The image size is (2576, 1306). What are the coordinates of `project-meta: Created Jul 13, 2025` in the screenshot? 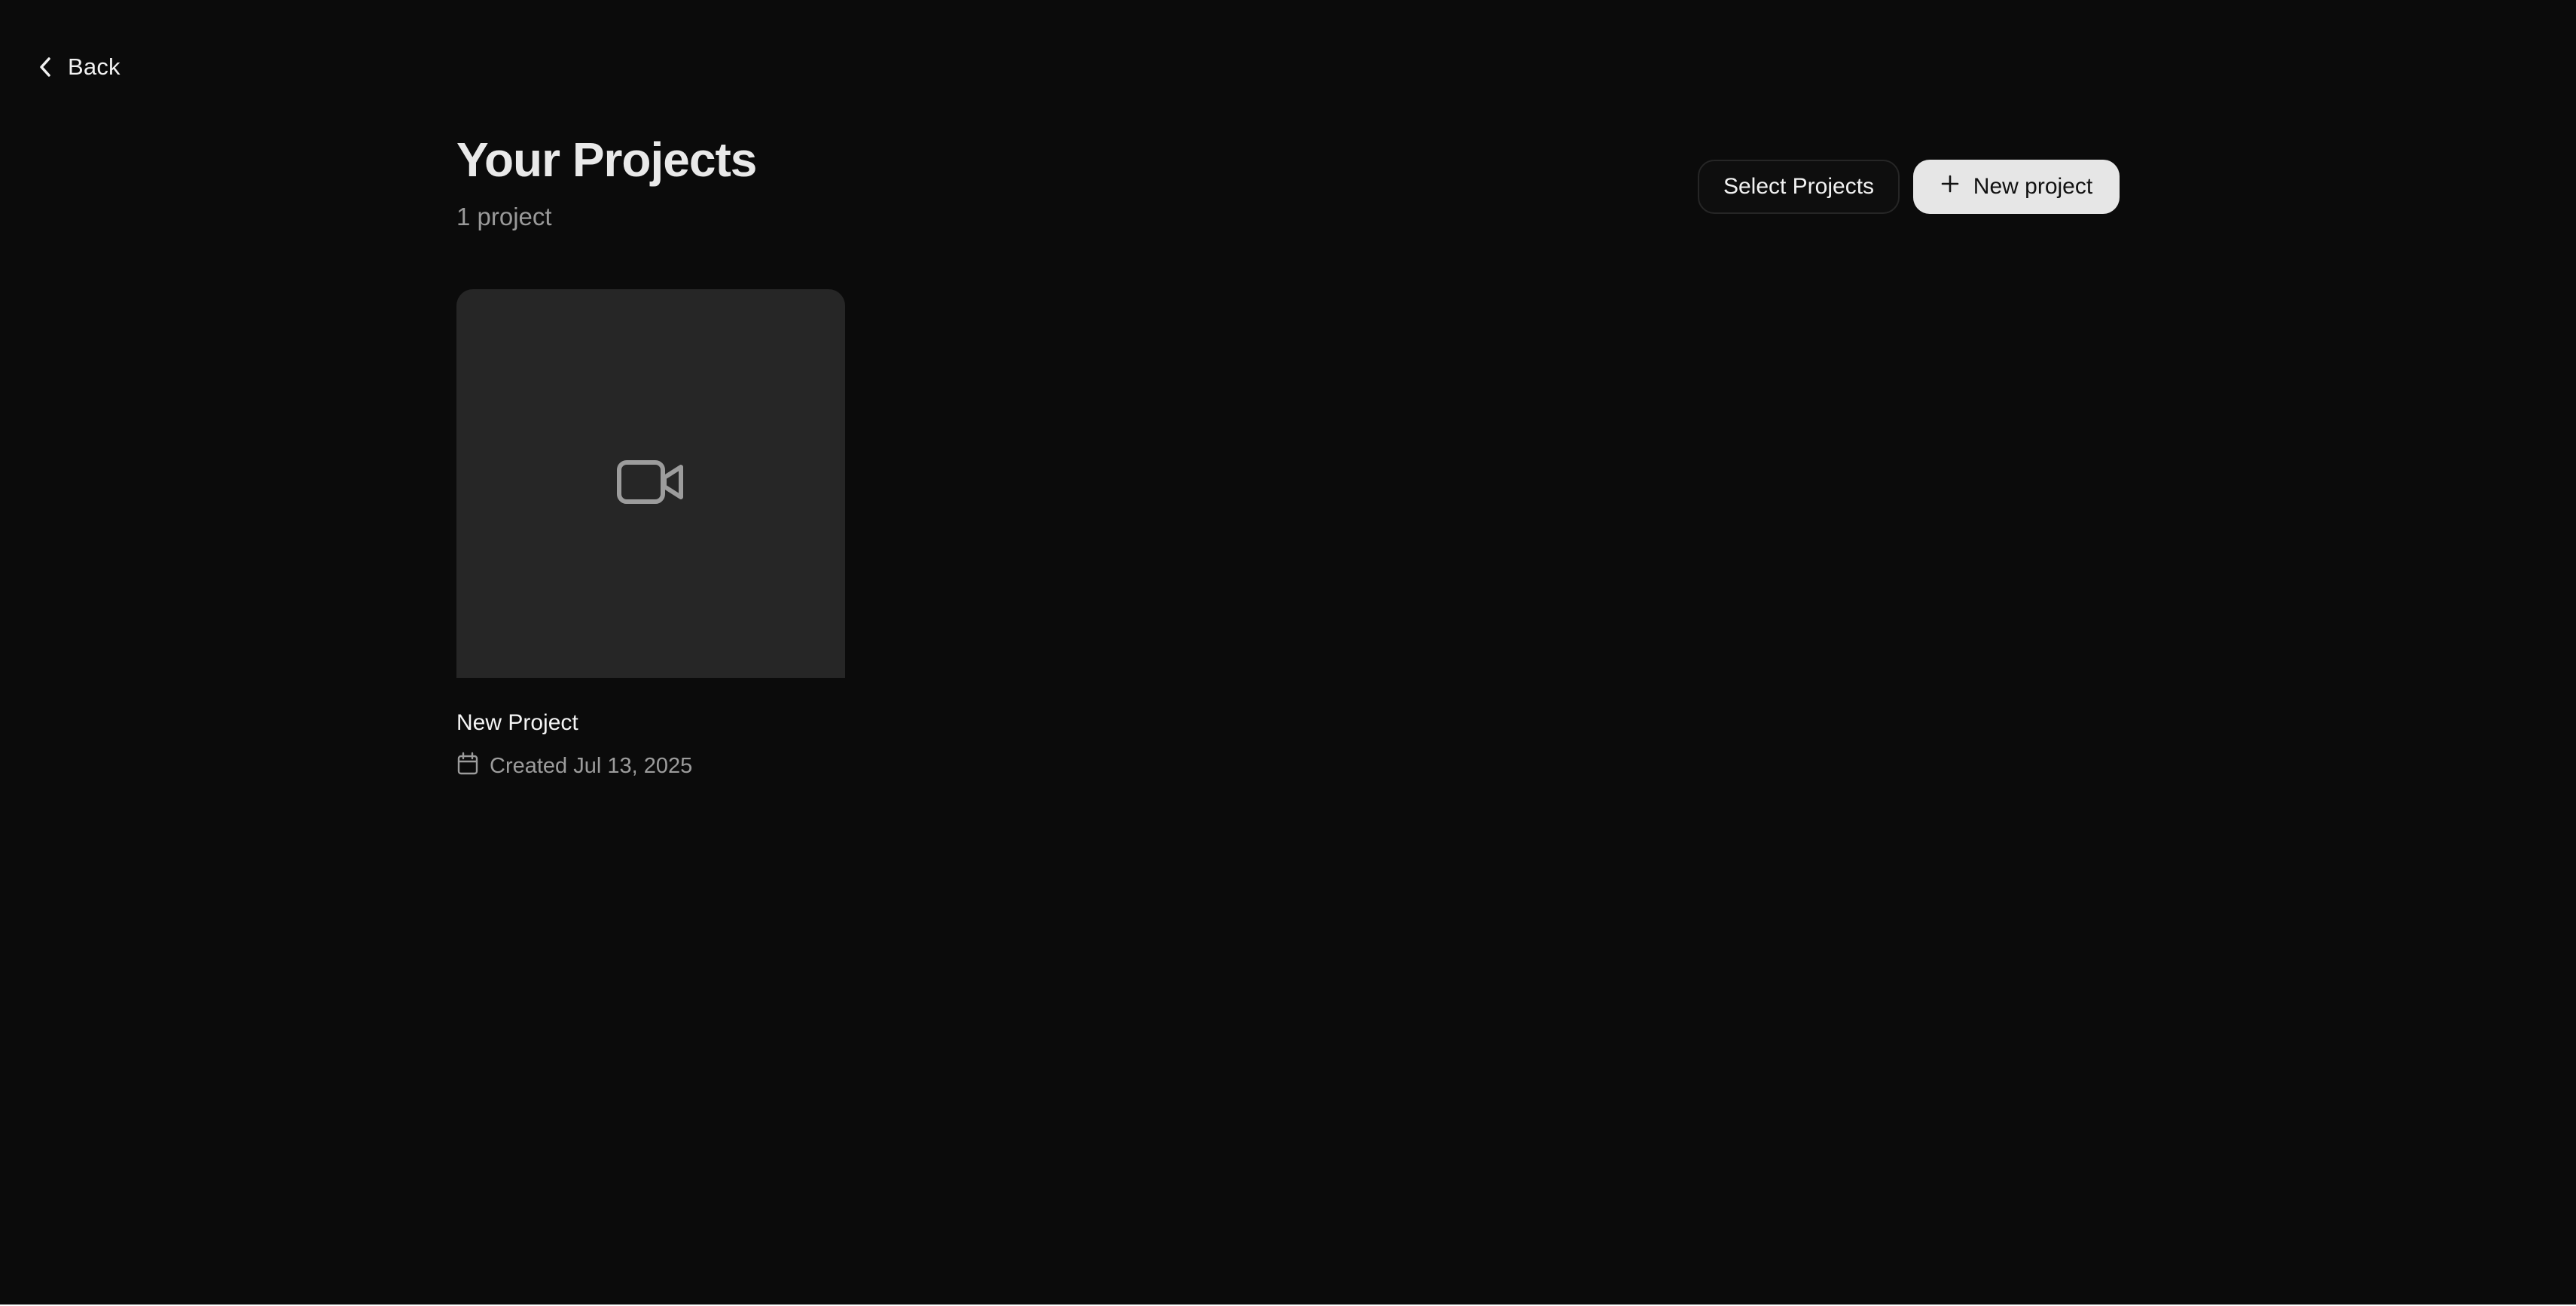 It's located at (651, 766).